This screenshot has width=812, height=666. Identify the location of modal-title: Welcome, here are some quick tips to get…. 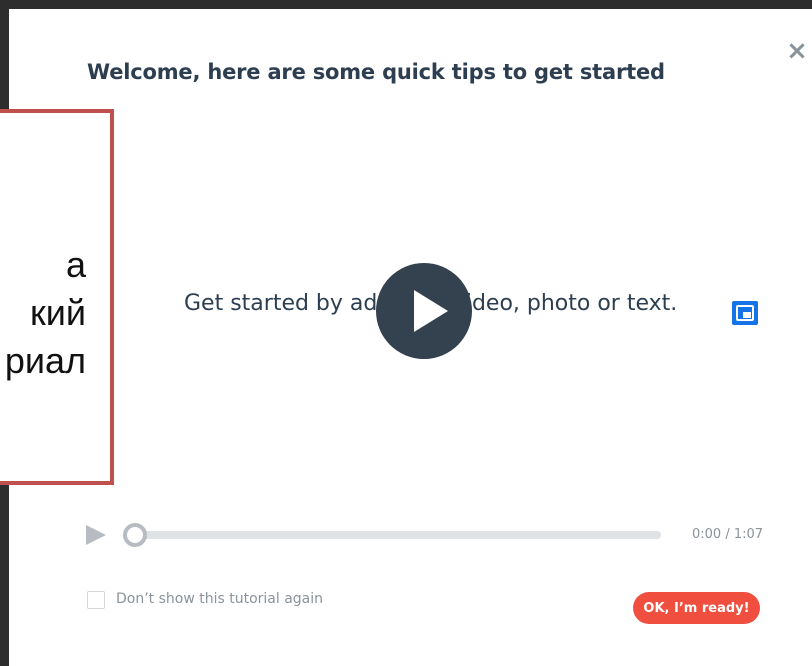
(376, 72).